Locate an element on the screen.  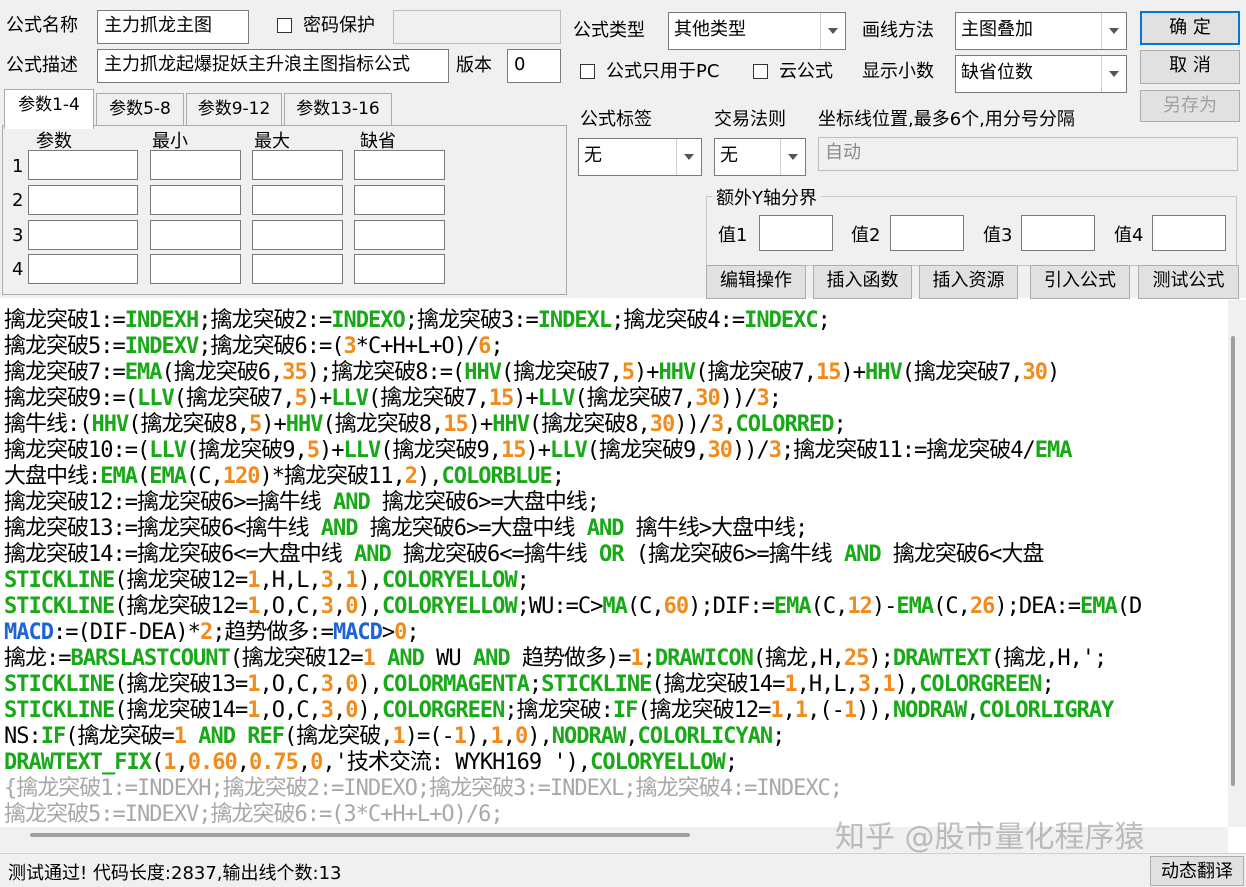
import-formula-button: 引入公式 is located at coordinates (1080, 282).